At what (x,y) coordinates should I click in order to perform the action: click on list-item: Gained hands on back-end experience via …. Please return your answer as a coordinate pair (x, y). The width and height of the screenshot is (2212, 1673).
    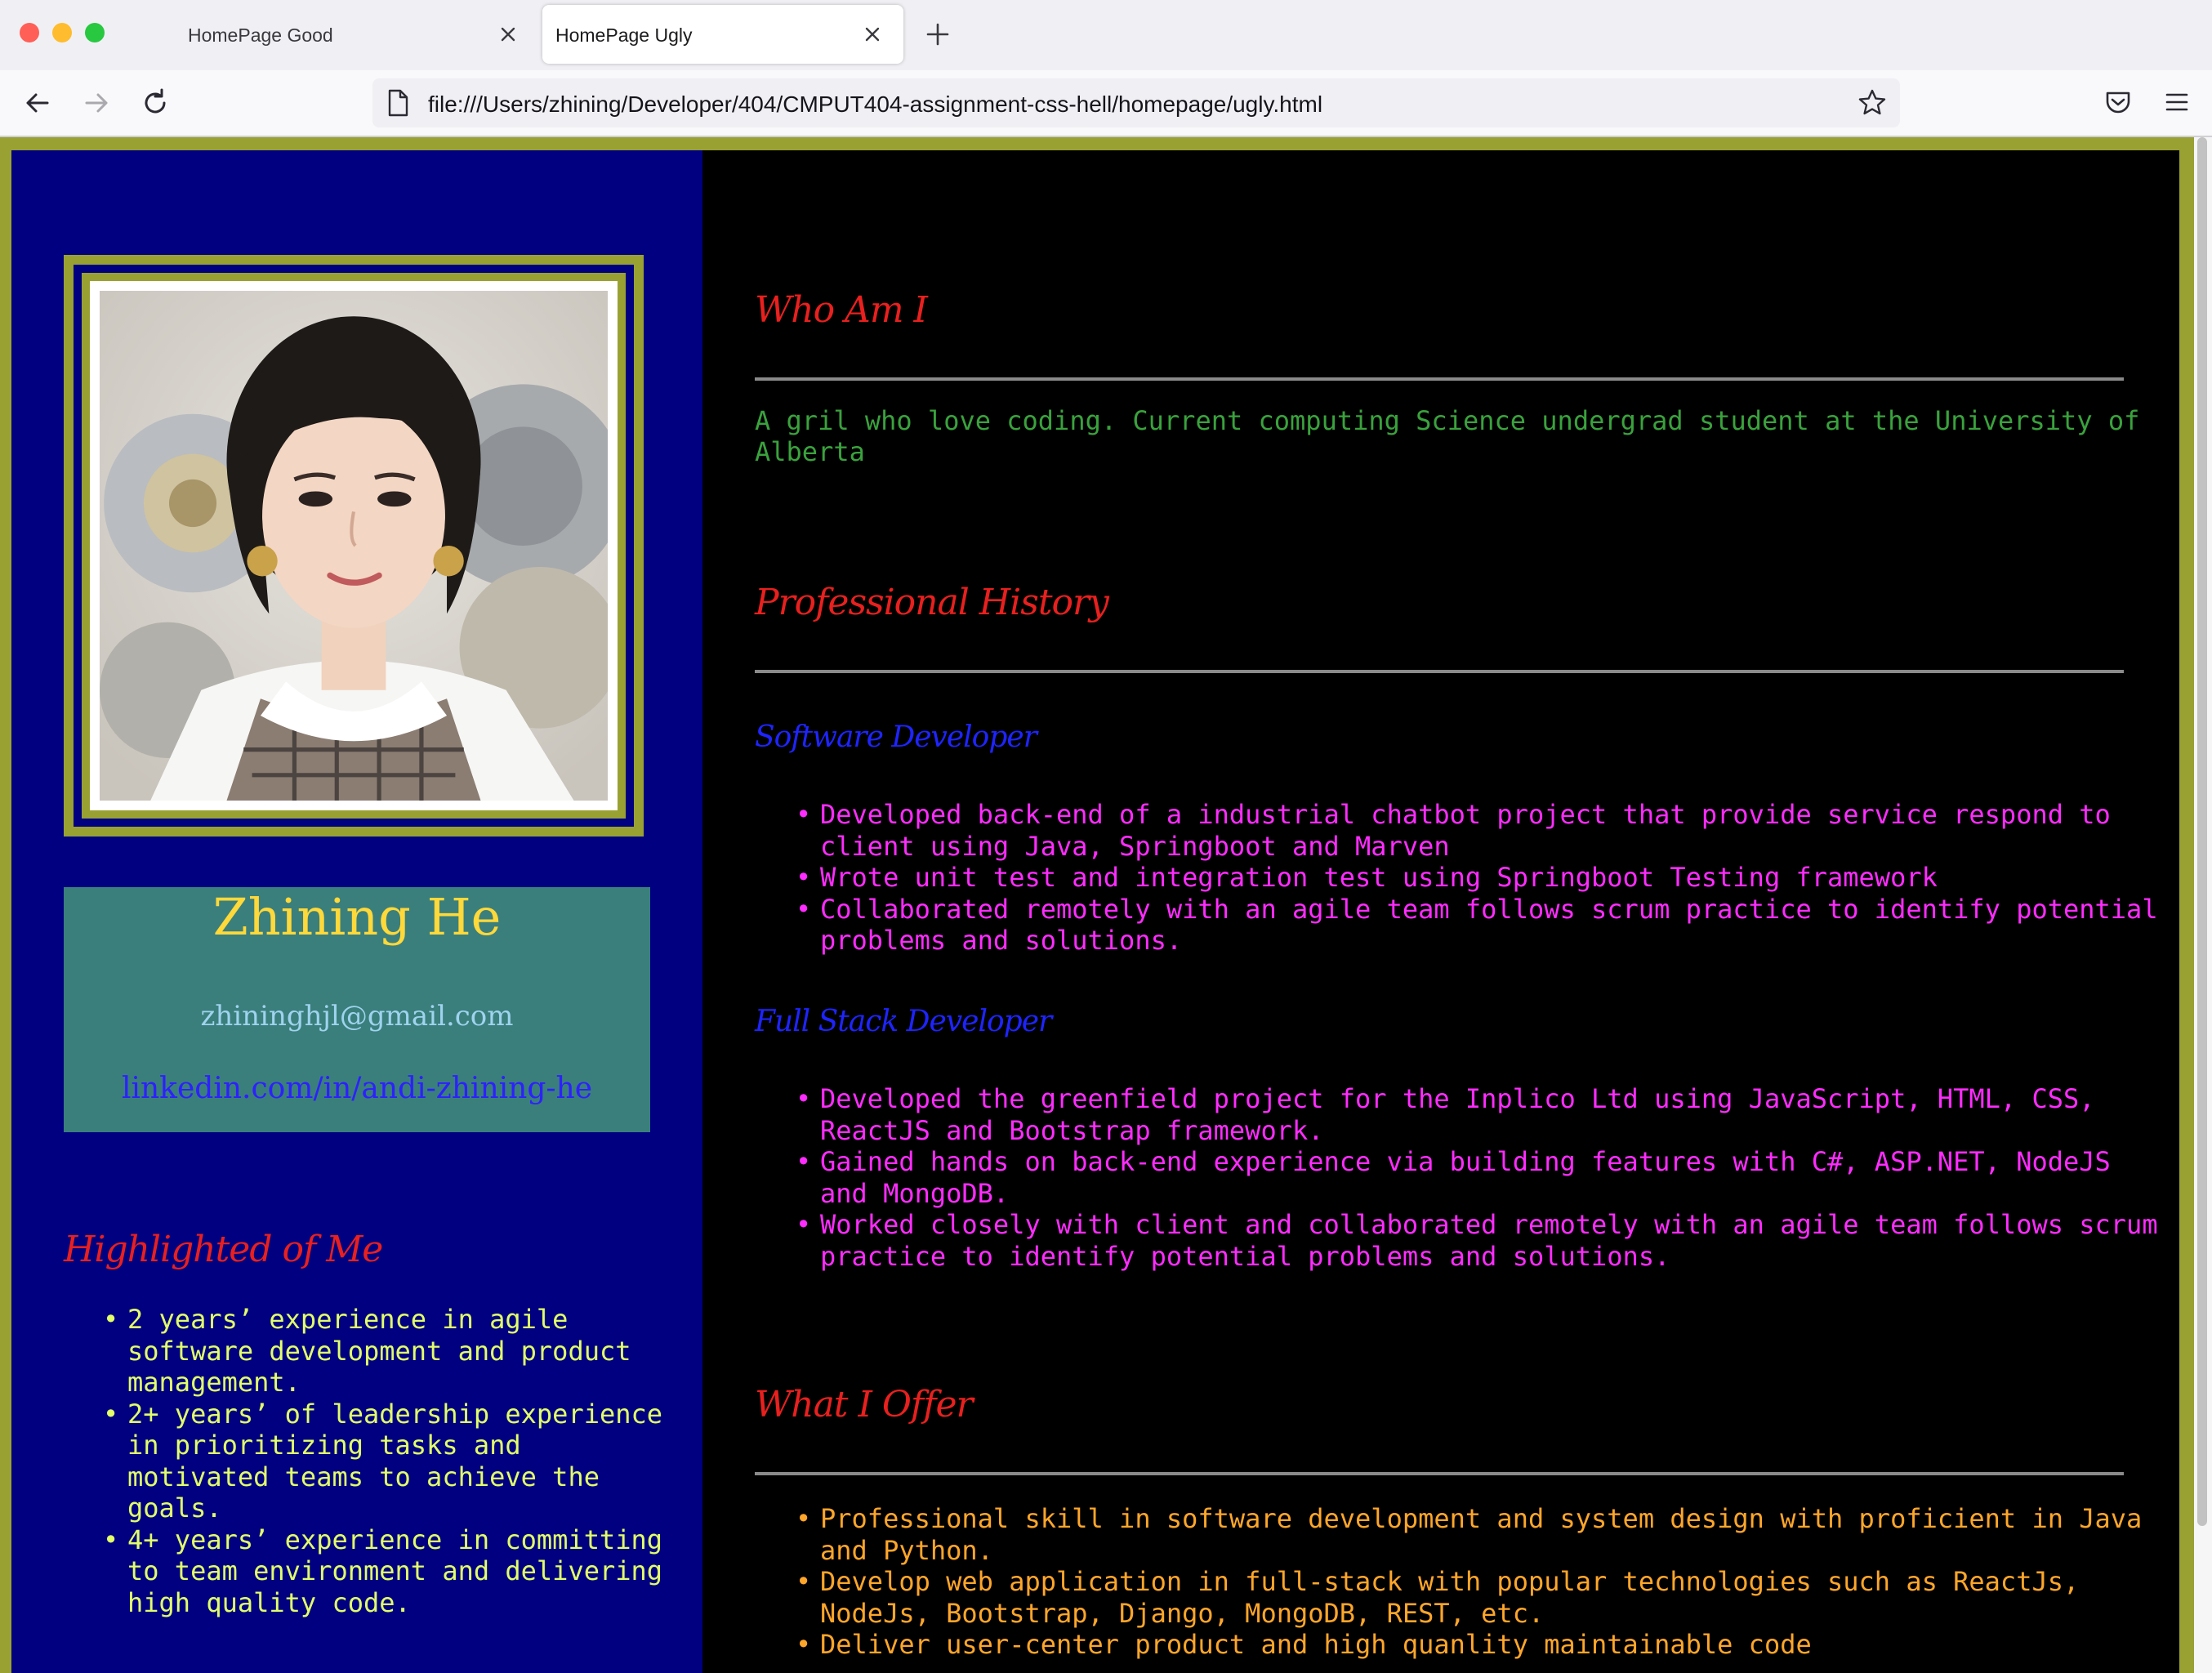
    Looking at the image, I should click on (1478, 1177).